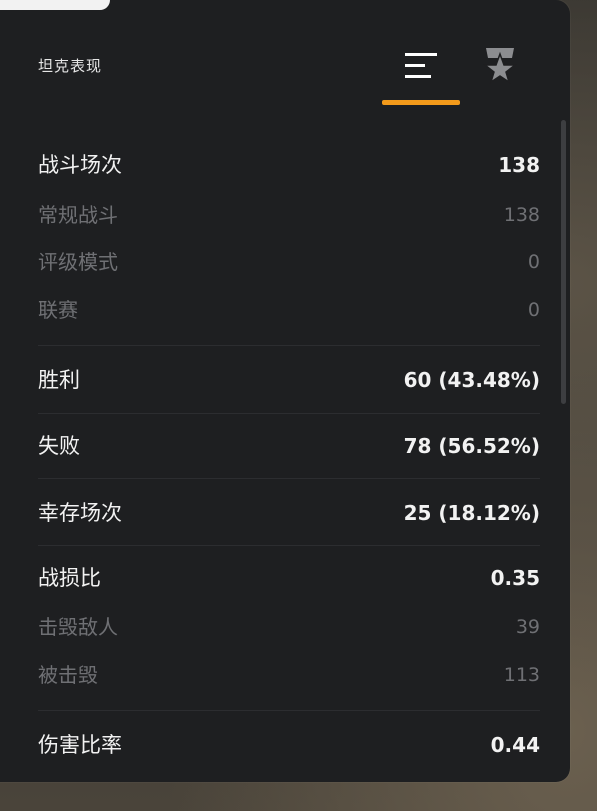 The width and height of the screenshot is (597, 811). Describe the element at coordinates (80, 165) in the screenshot. I see `stat-label: 战斗场次` at that location.